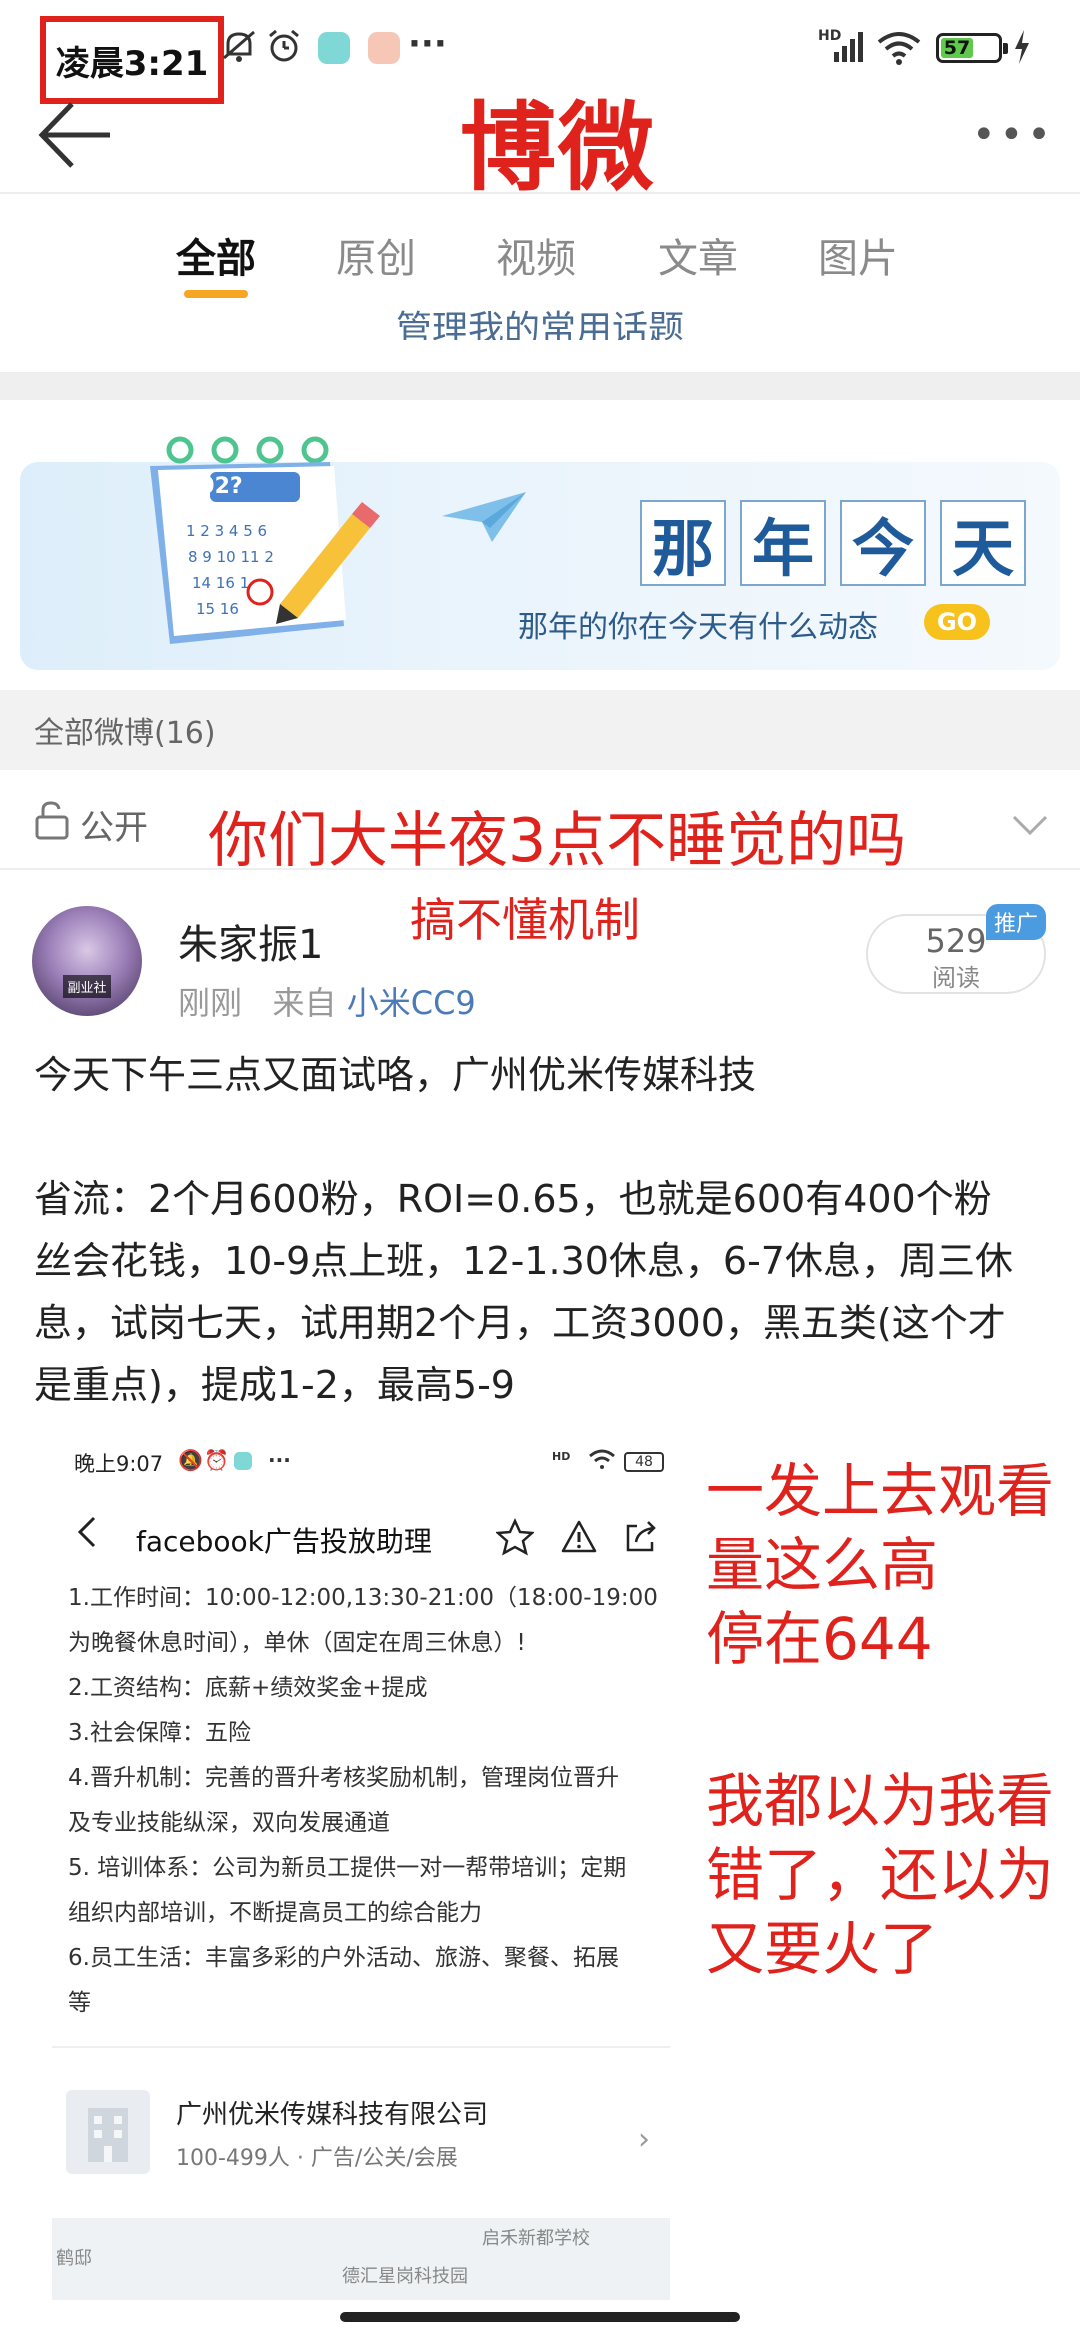  What do you see at coordinates (343, 1778) in the screenshot?
I see `job-detail-line: 4.晋升机制：完善的晋升考核奖励机制，管理岗位晋升` at bounding box center [343, 1778].